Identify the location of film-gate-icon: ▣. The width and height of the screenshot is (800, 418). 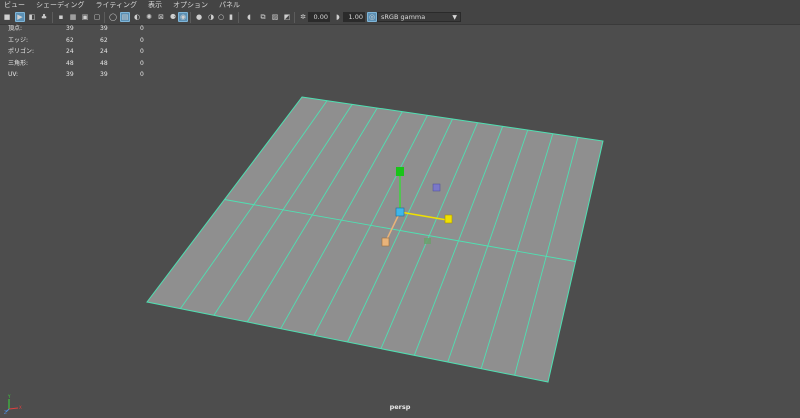
(85, 17).